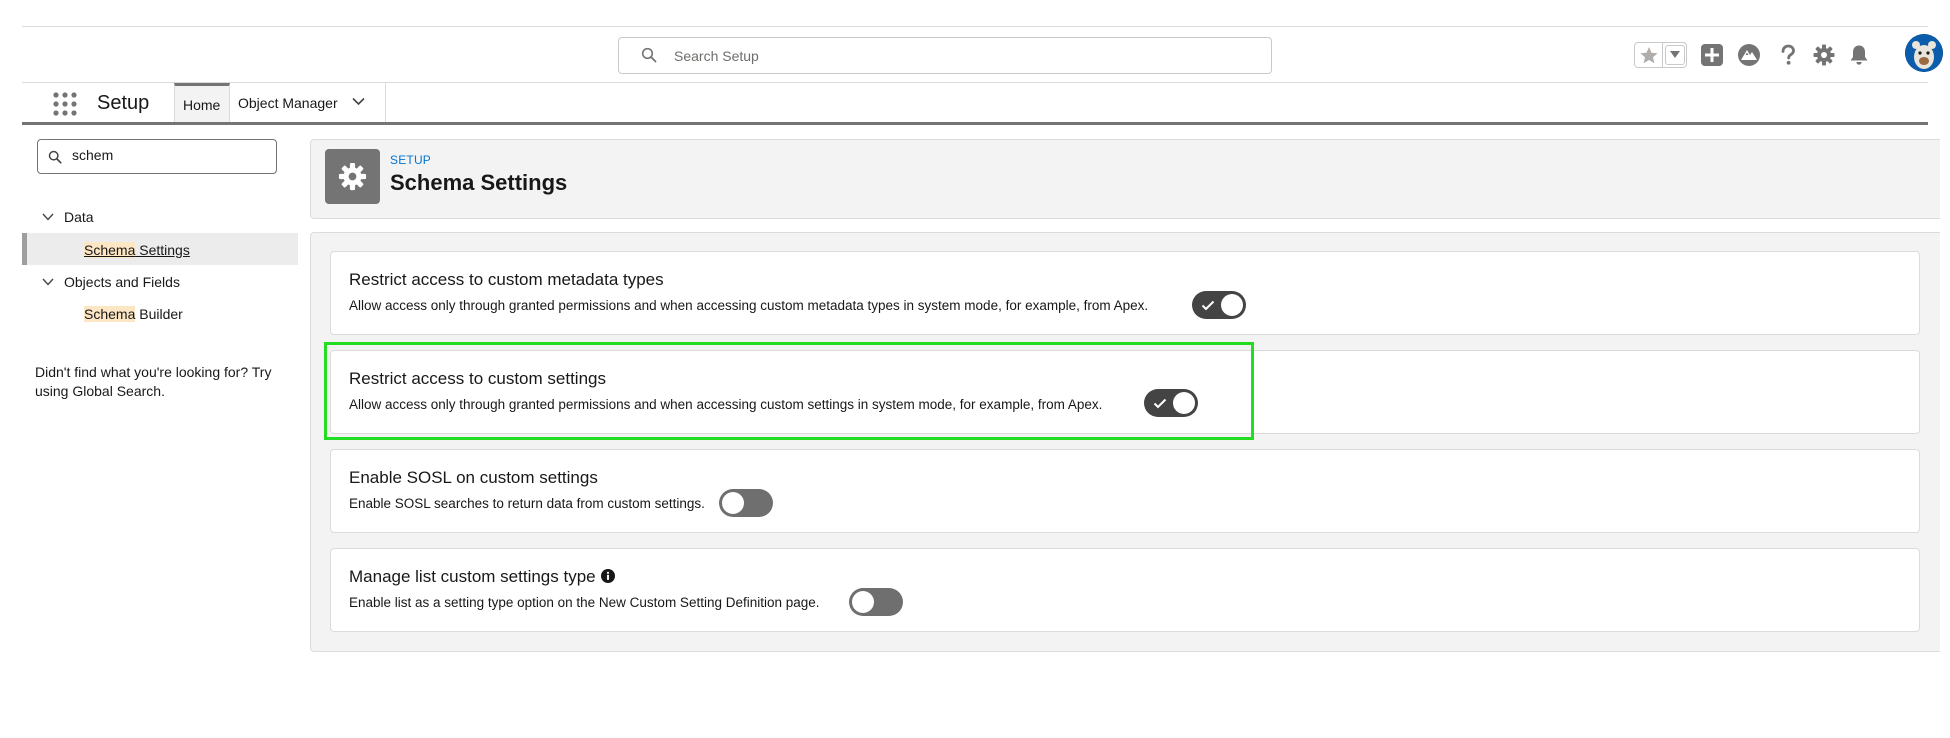  I want to click on toggle-restrict-custom-settings, so click(1171, 403).